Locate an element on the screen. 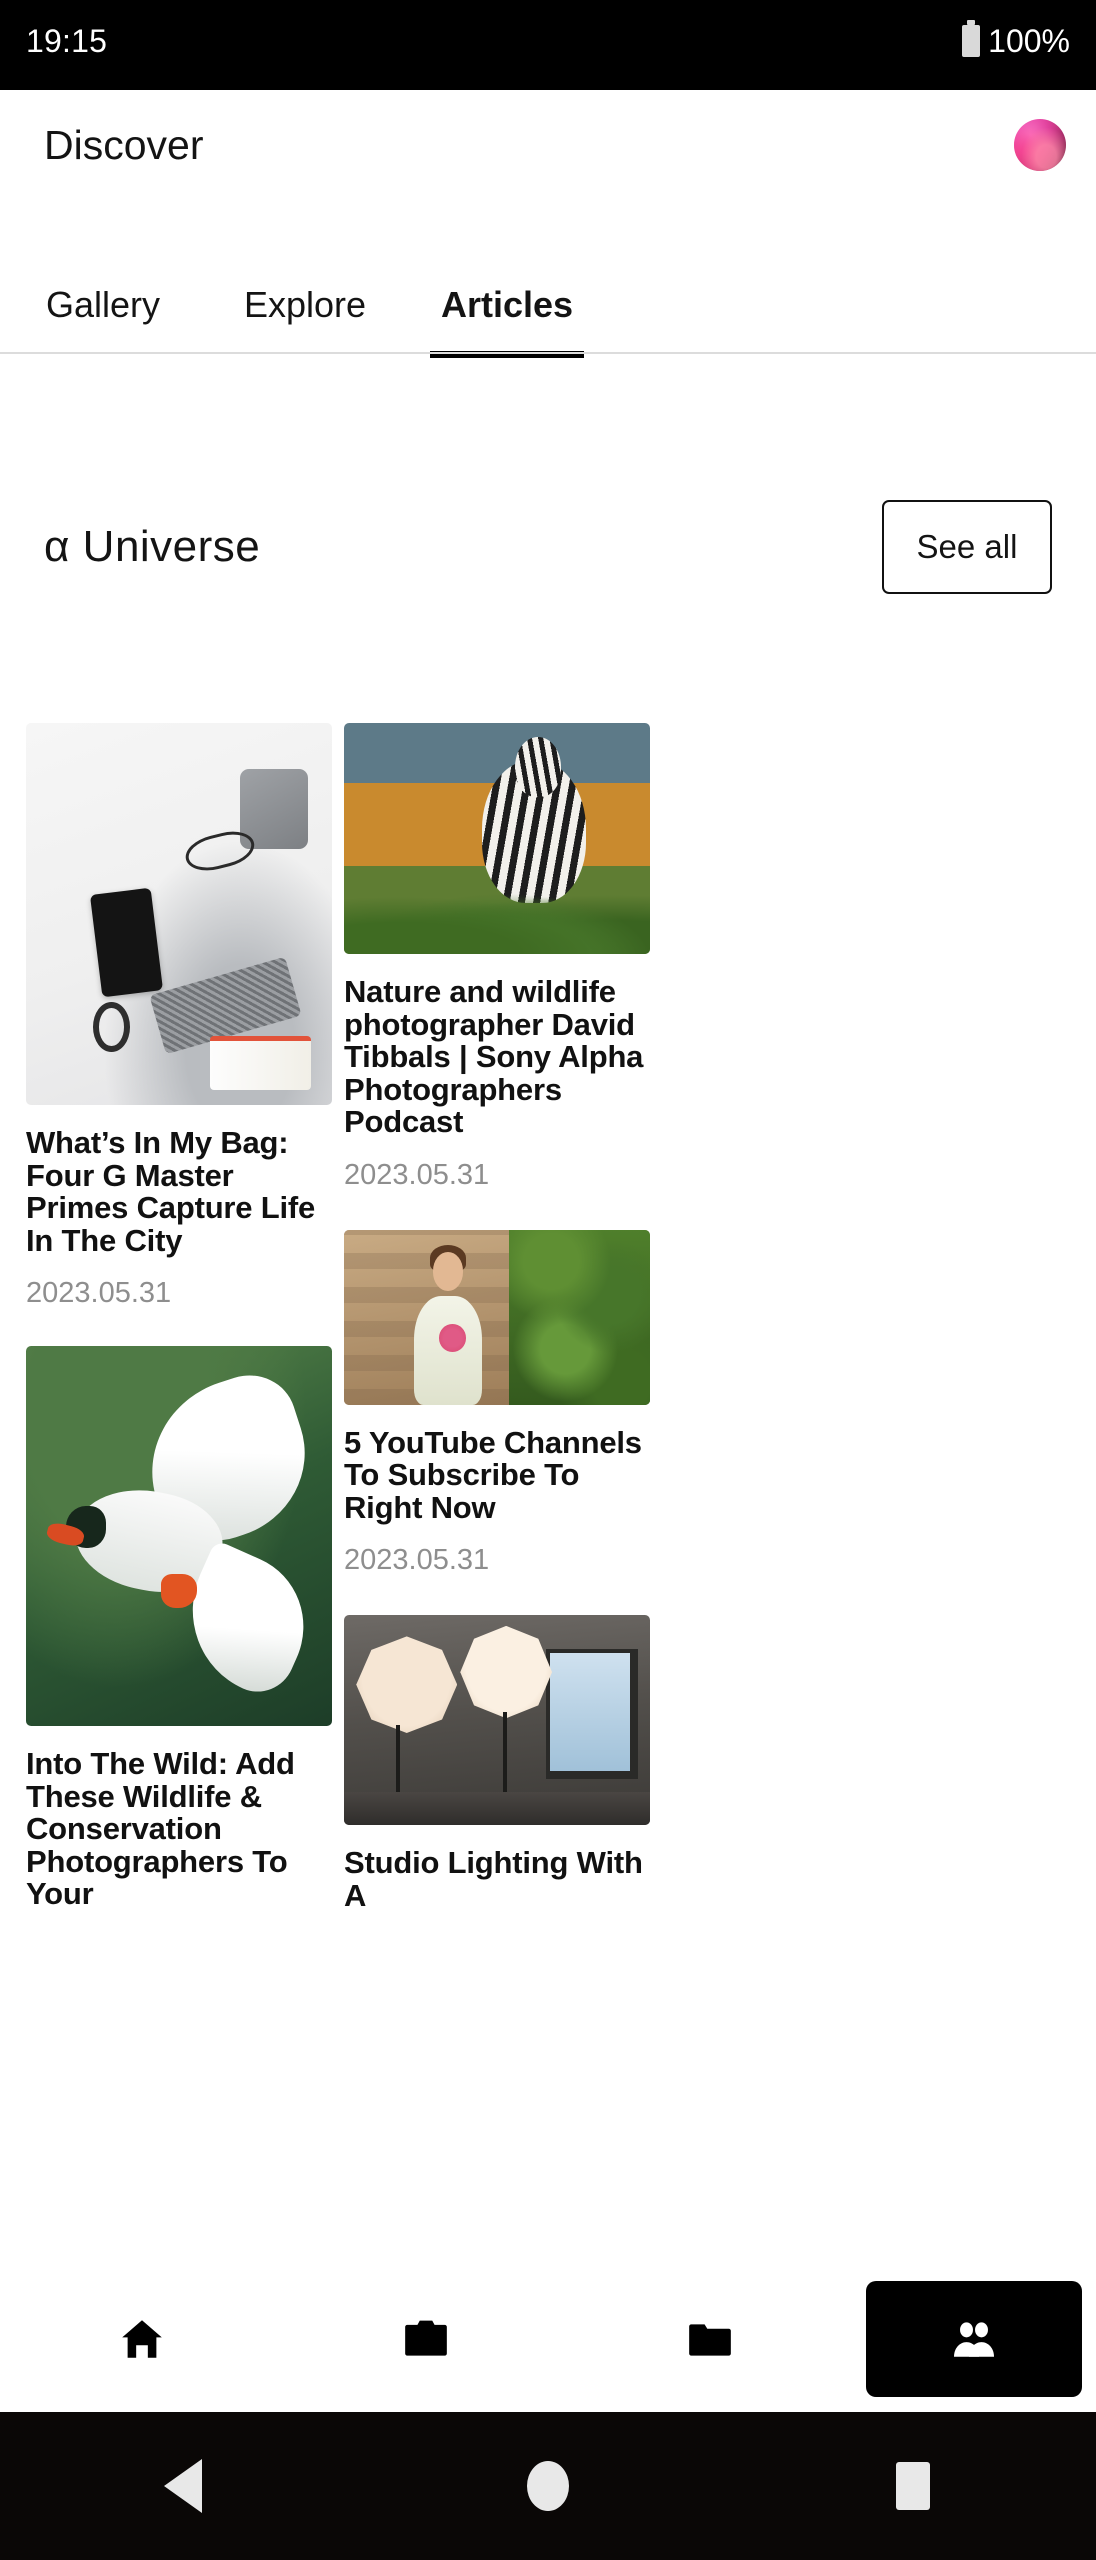 This screenshot has height=2560, width=1096. home-icon is located at coordinates (142, 2338).